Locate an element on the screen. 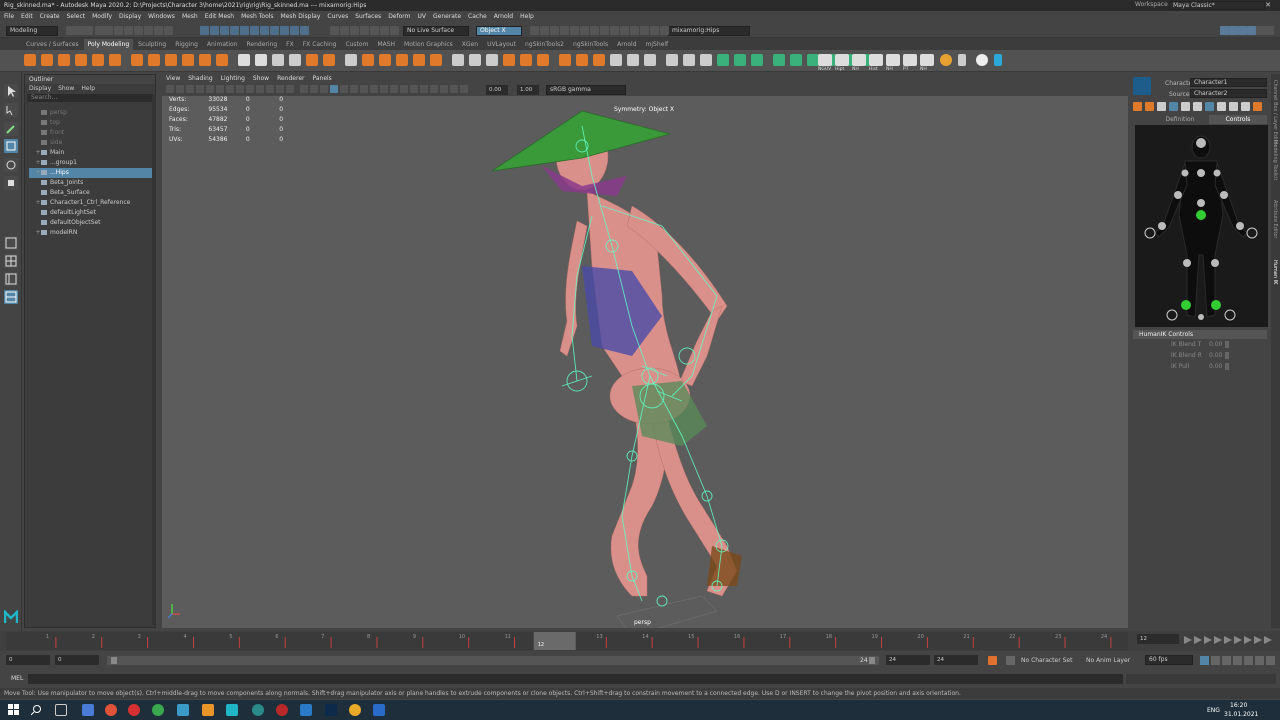  viewport-tool-13-icon is located at coordinates (304, 89).